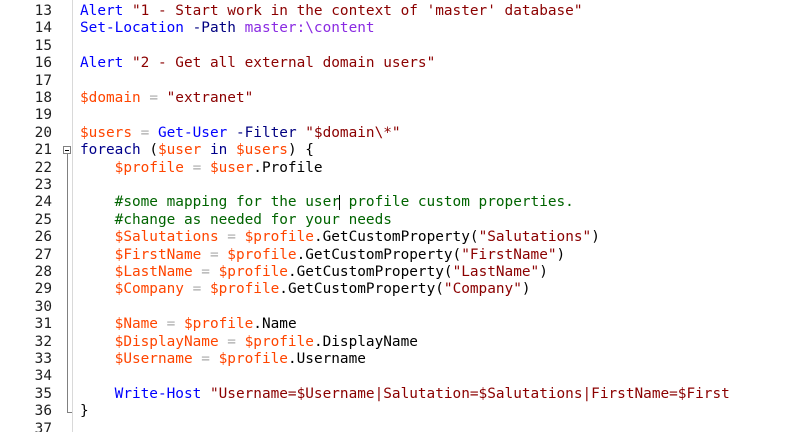 This screenshot has height=432, width=810. I want to click on line-number: 33, so click(43, 359).